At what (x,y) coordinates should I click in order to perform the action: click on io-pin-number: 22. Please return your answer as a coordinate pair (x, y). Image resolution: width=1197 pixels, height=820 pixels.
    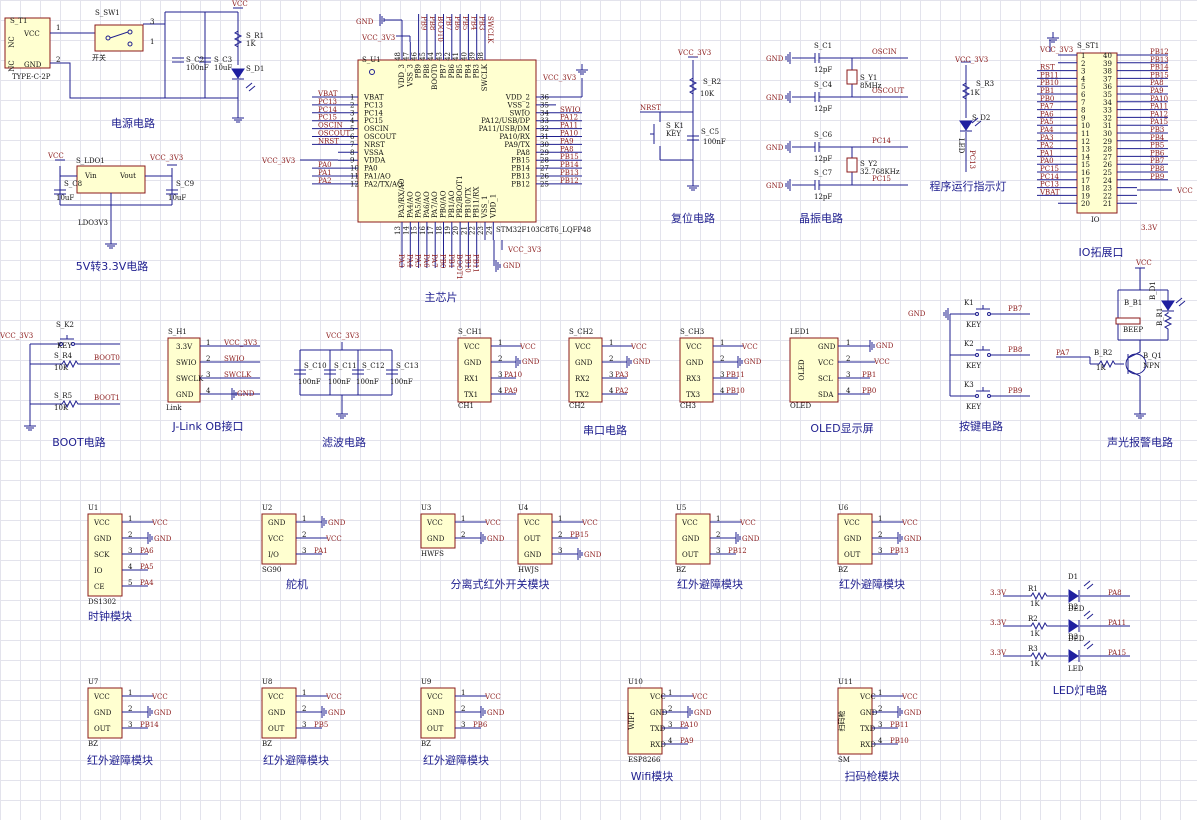
    Looking at the image, I should click on (1107, 196).